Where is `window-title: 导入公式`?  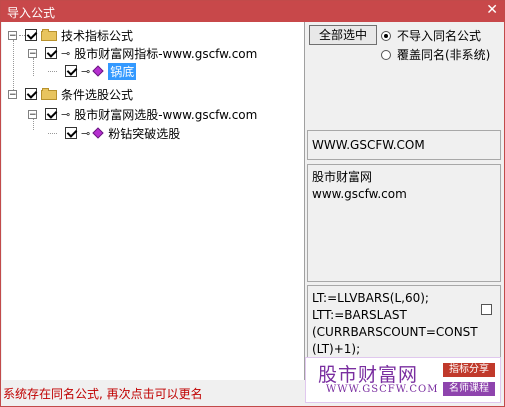
window-title: 导入公式 is located at coordinates (31, 13).